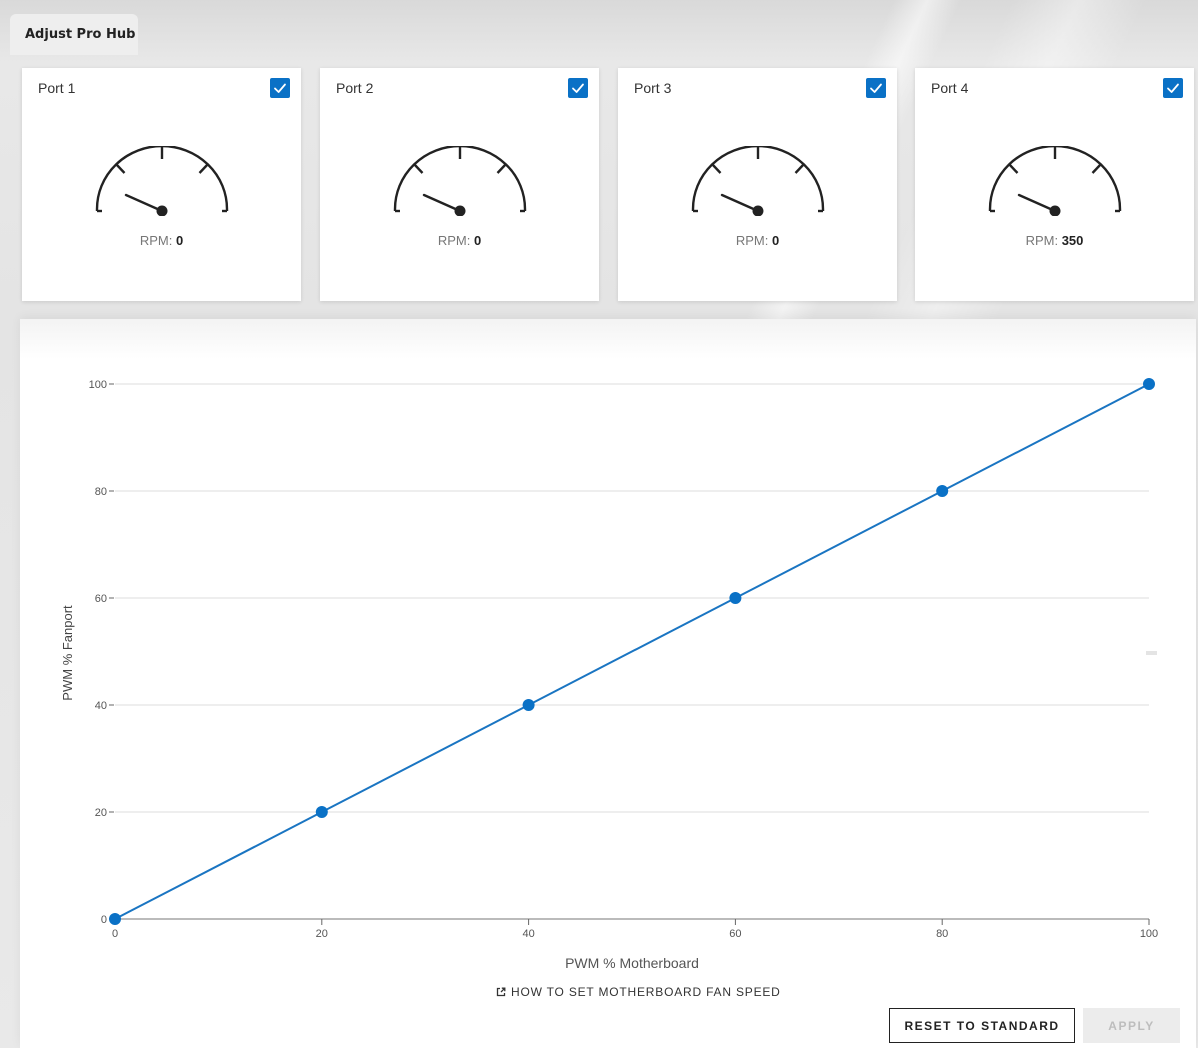 This screenshot has height=1048, width=1198. What do you see at coordinates (1149, 934) in the screenshot?
I see `x-tick-label: 100` at bounding box center [1149, 934].